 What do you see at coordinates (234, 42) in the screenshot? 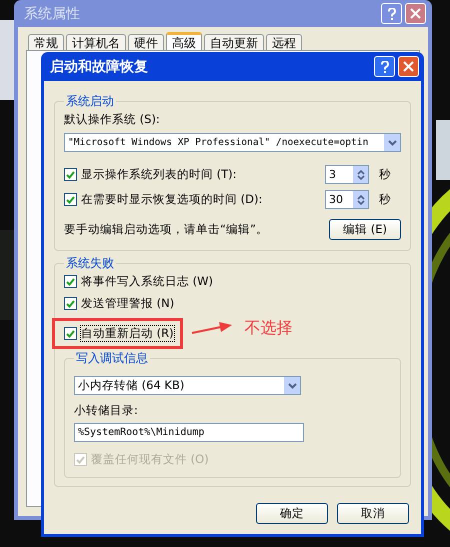
I see `tab: 自动更新` at bounding box center [234, 42].